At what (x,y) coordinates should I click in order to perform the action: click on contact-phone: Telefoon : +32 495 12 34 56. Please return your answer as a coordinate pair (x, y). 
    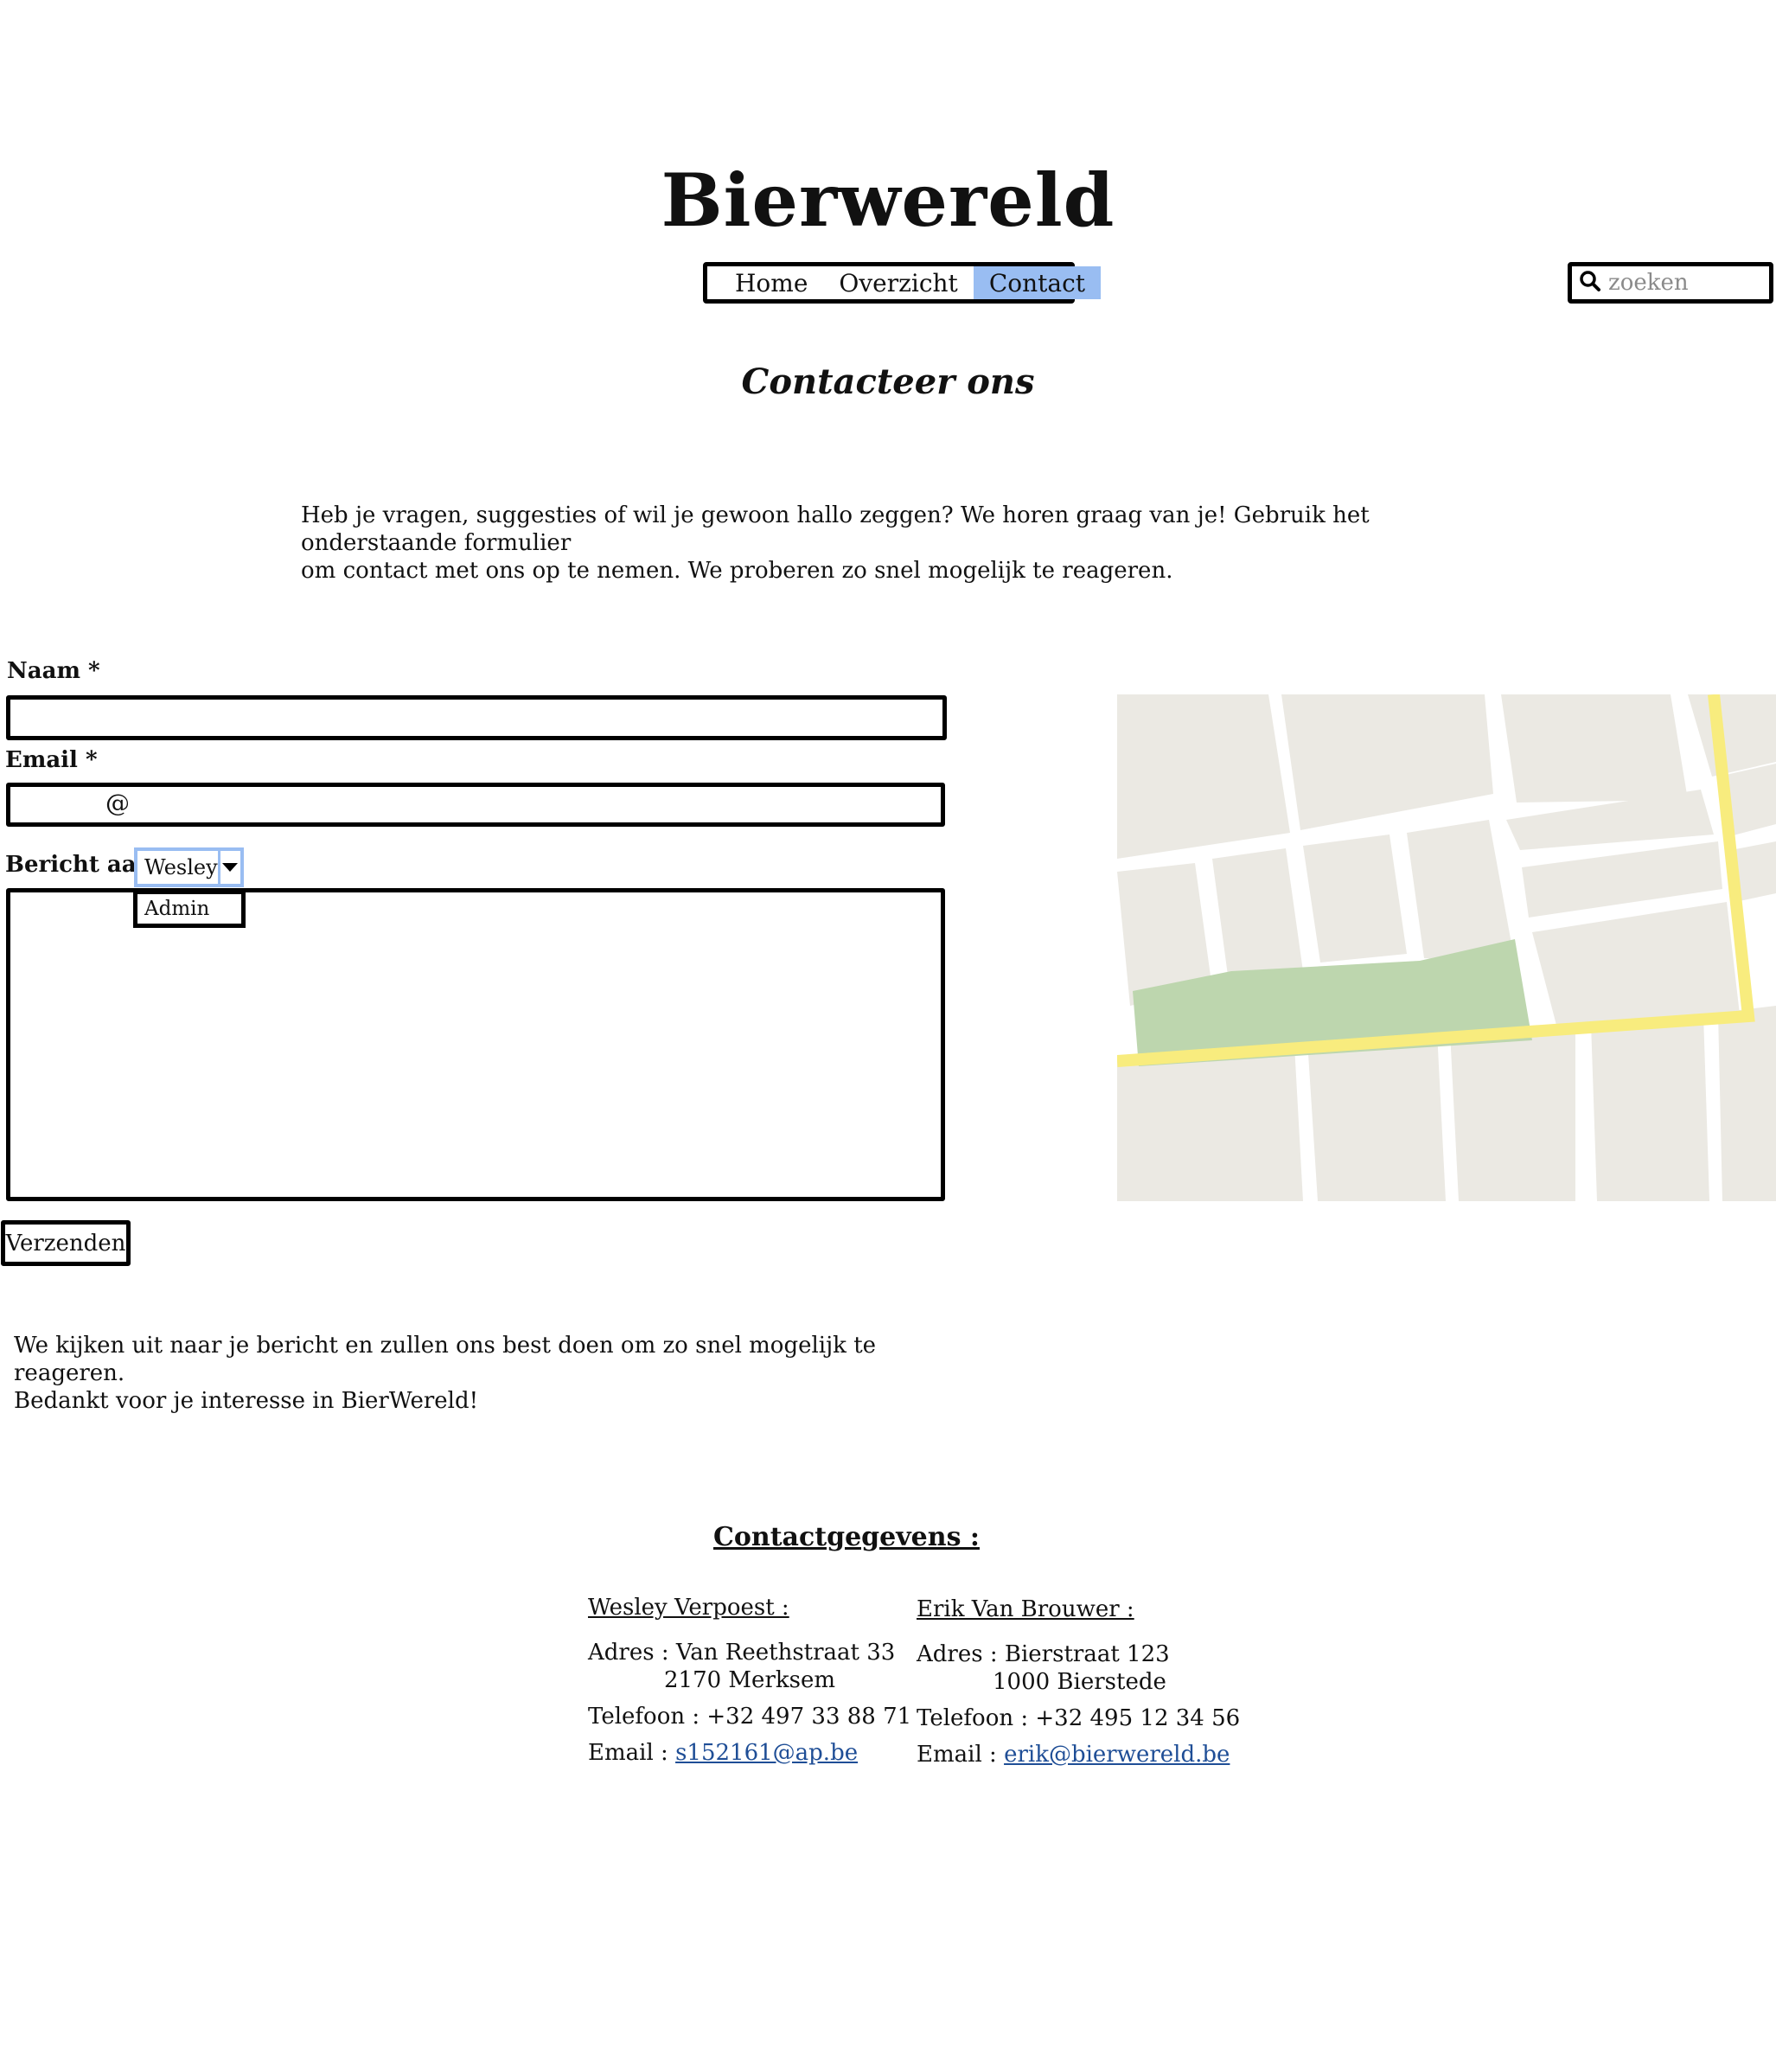
    Looking at the image, I should click on (1079, 1718).